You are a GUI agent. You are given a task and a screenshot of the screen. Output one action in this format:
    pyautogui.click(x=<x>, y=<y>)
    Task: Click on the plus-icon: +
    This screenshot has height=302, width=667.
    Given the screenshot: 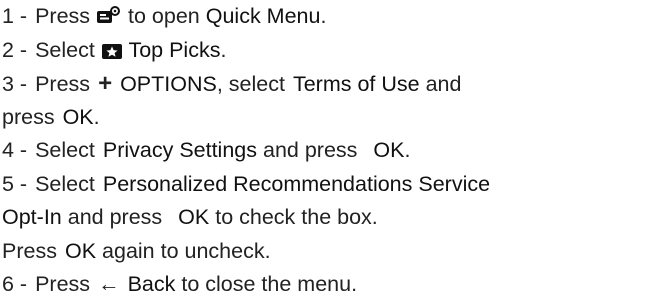 What is the action you would take?
    pyautogui.click(x=105, y=83)
    